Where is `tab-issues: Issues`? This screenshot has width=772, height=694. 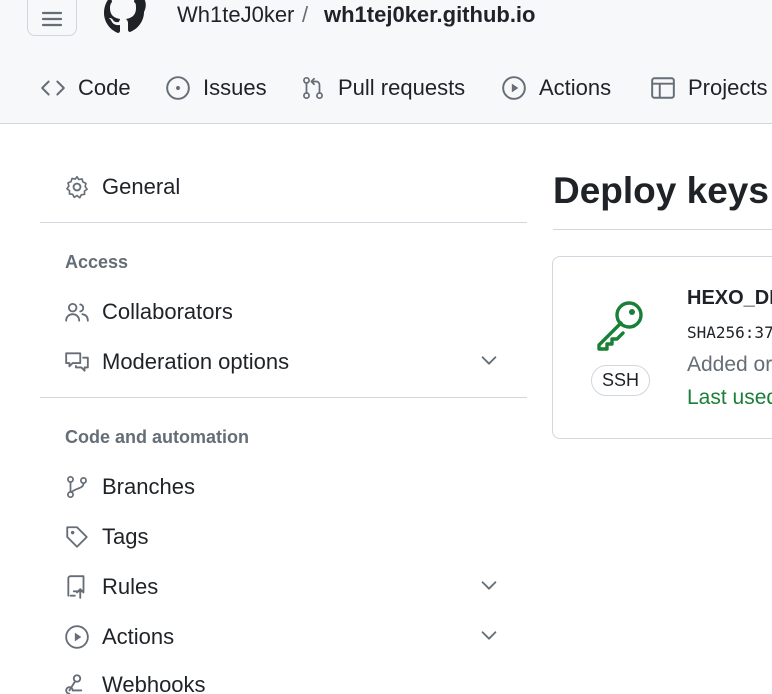
tab-issues: Issues is located at coordinates (216, 88).